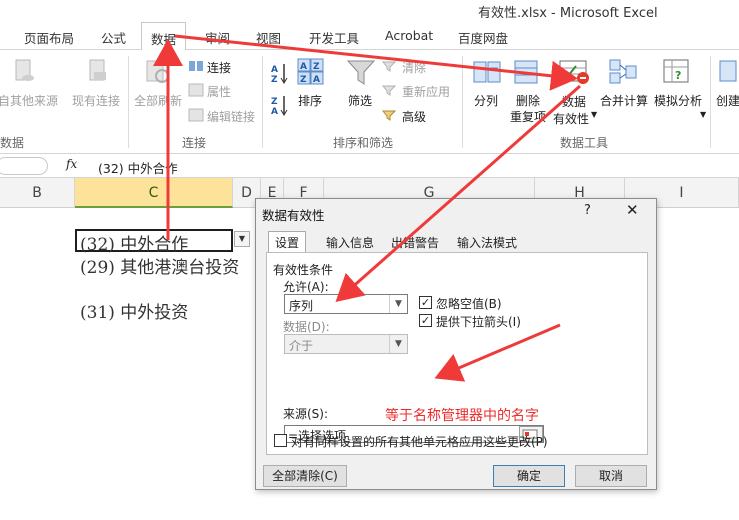 The height and width of the screenshot is (520, 739). What do you see at coordinates (414, 116) in the screenshot?
I see `advanced-button: 高级` at bounding box center [414, 116].